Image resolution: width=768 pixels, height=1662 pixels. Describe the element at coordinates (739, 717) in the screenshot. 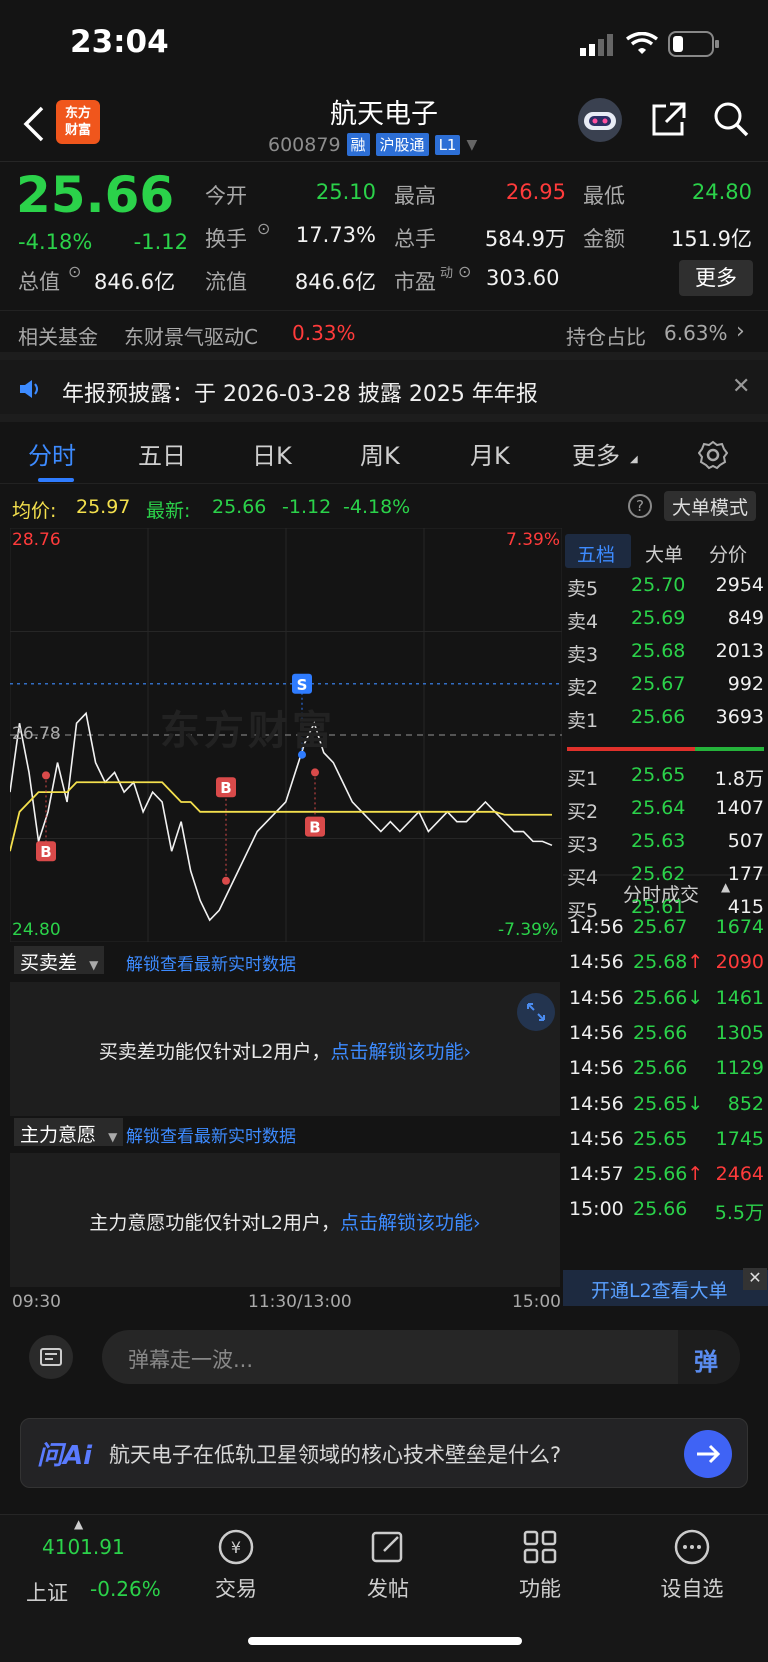

I see `level-volume: 3693` at that location.